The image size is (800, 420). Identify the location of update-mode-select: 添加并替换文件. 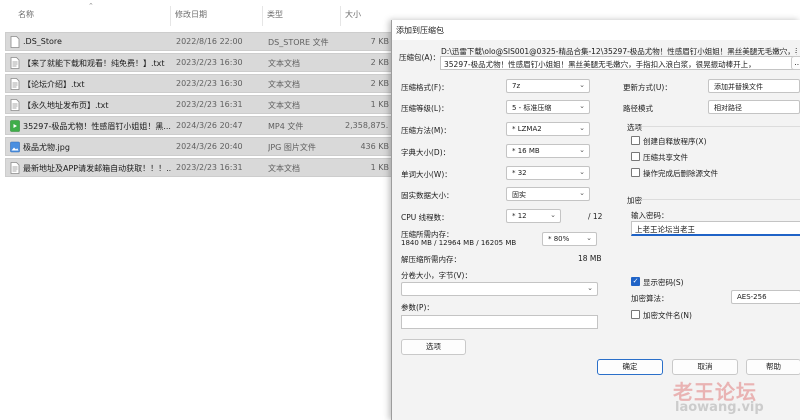
(754, 86).